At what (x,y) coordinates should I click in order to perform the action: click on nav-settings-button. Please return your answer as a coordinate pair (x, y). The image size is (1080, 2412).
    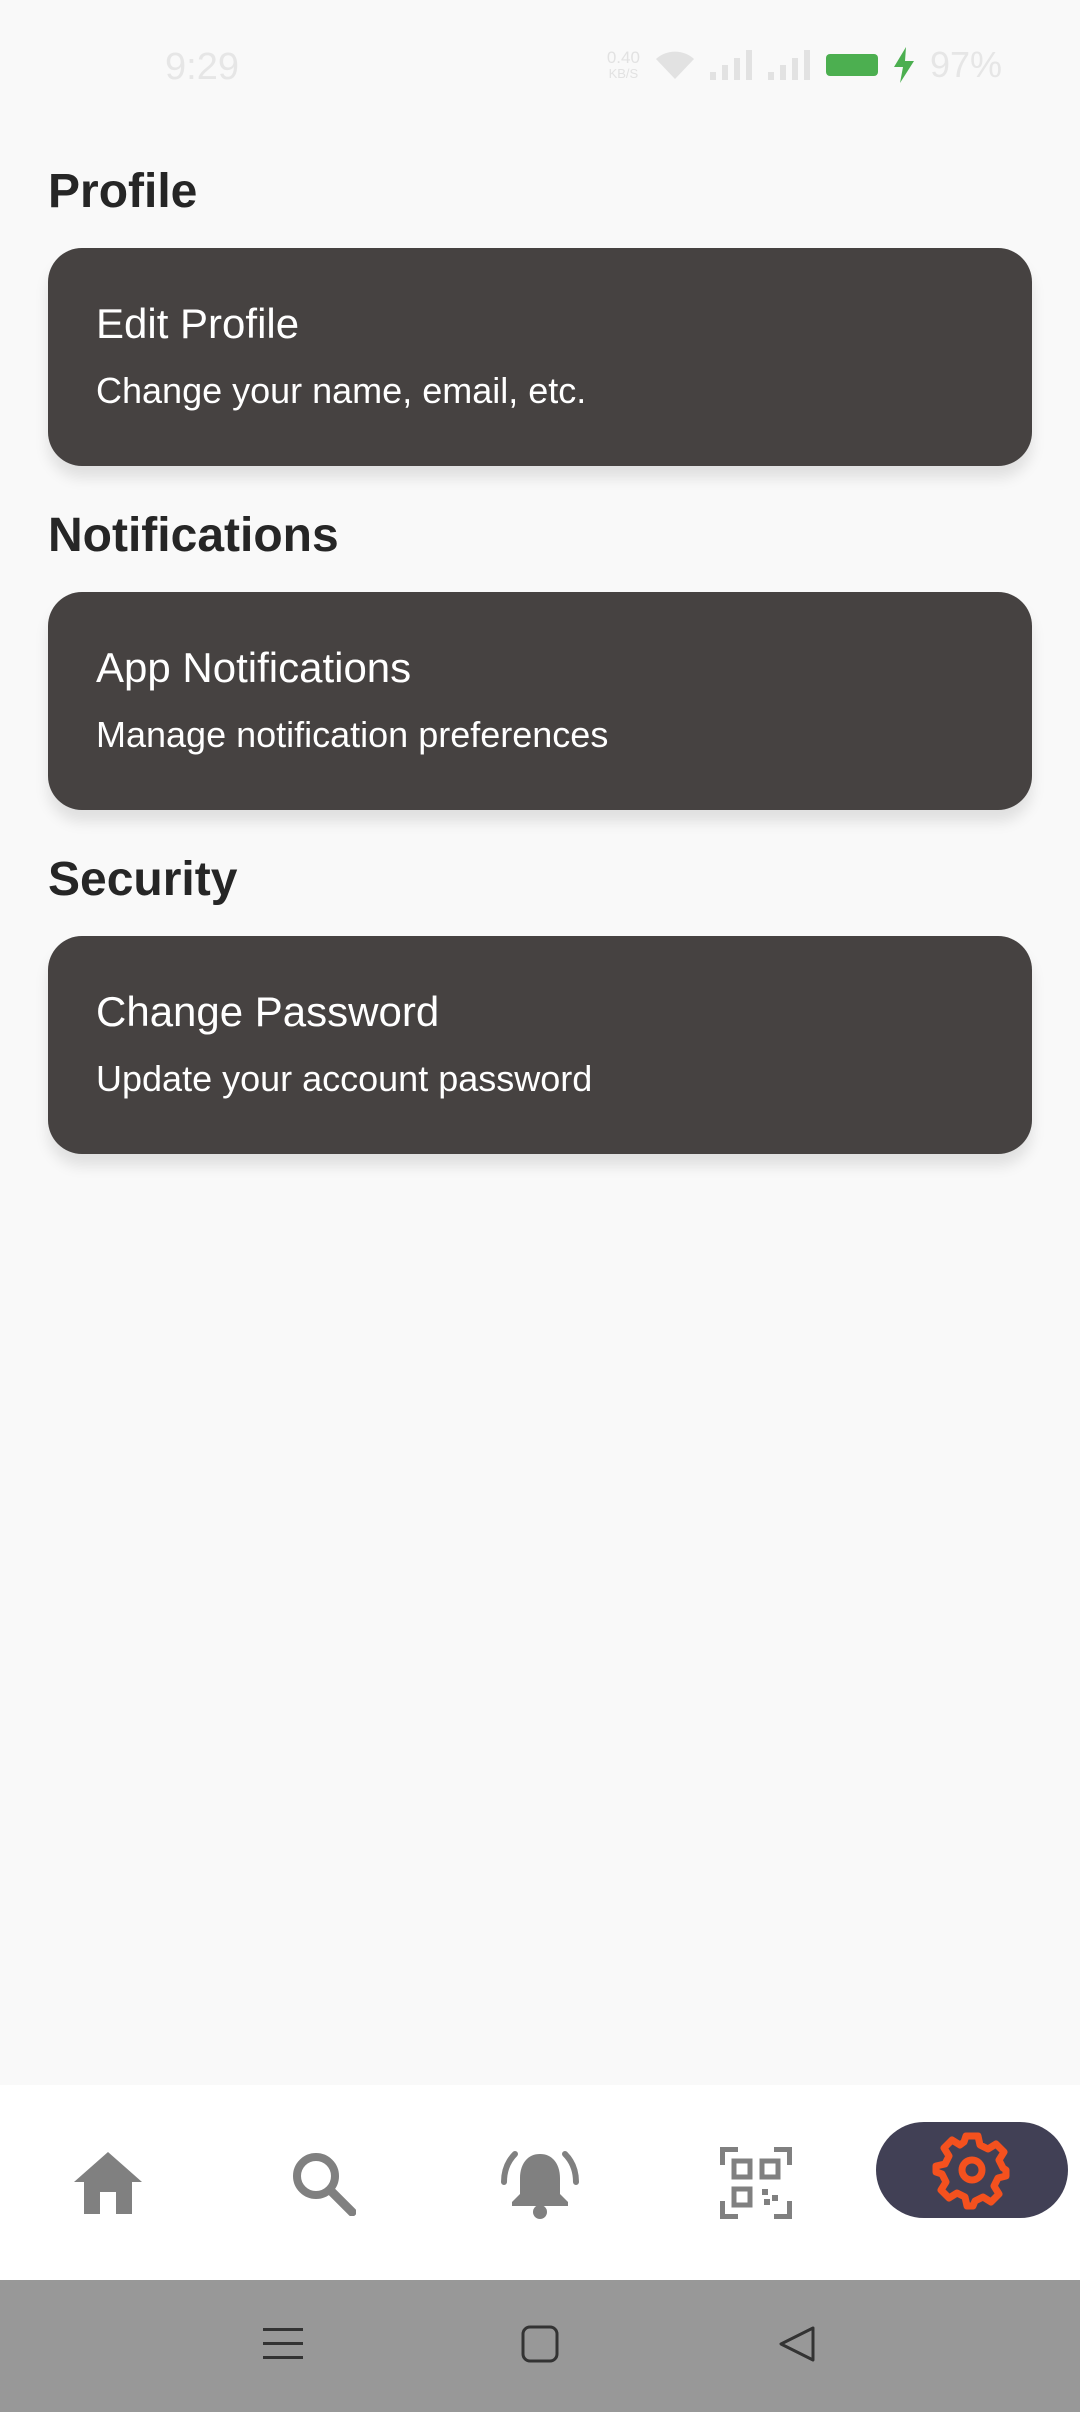
    Looking at the image, I should click on (972, 2170).